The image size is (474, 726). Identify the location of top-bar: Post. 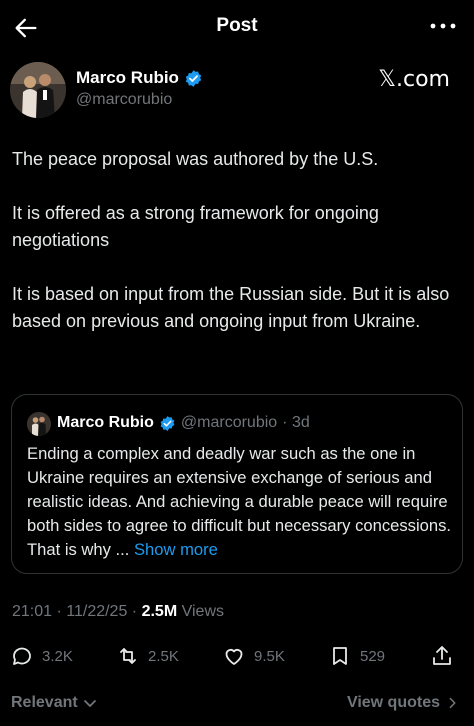
(237, 27).